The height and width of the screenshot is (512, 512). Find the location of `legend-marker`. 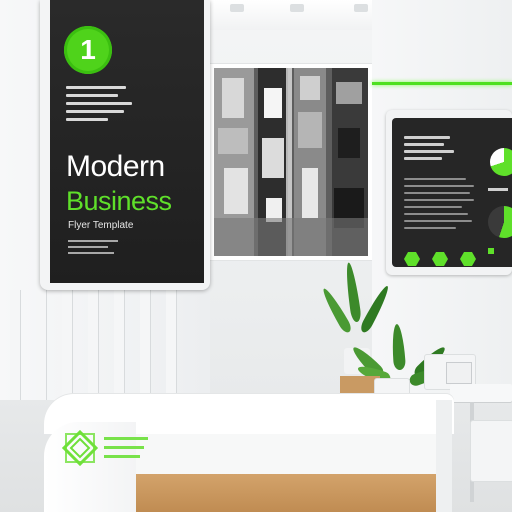

legend-marker is located at coordinates (491, 251).